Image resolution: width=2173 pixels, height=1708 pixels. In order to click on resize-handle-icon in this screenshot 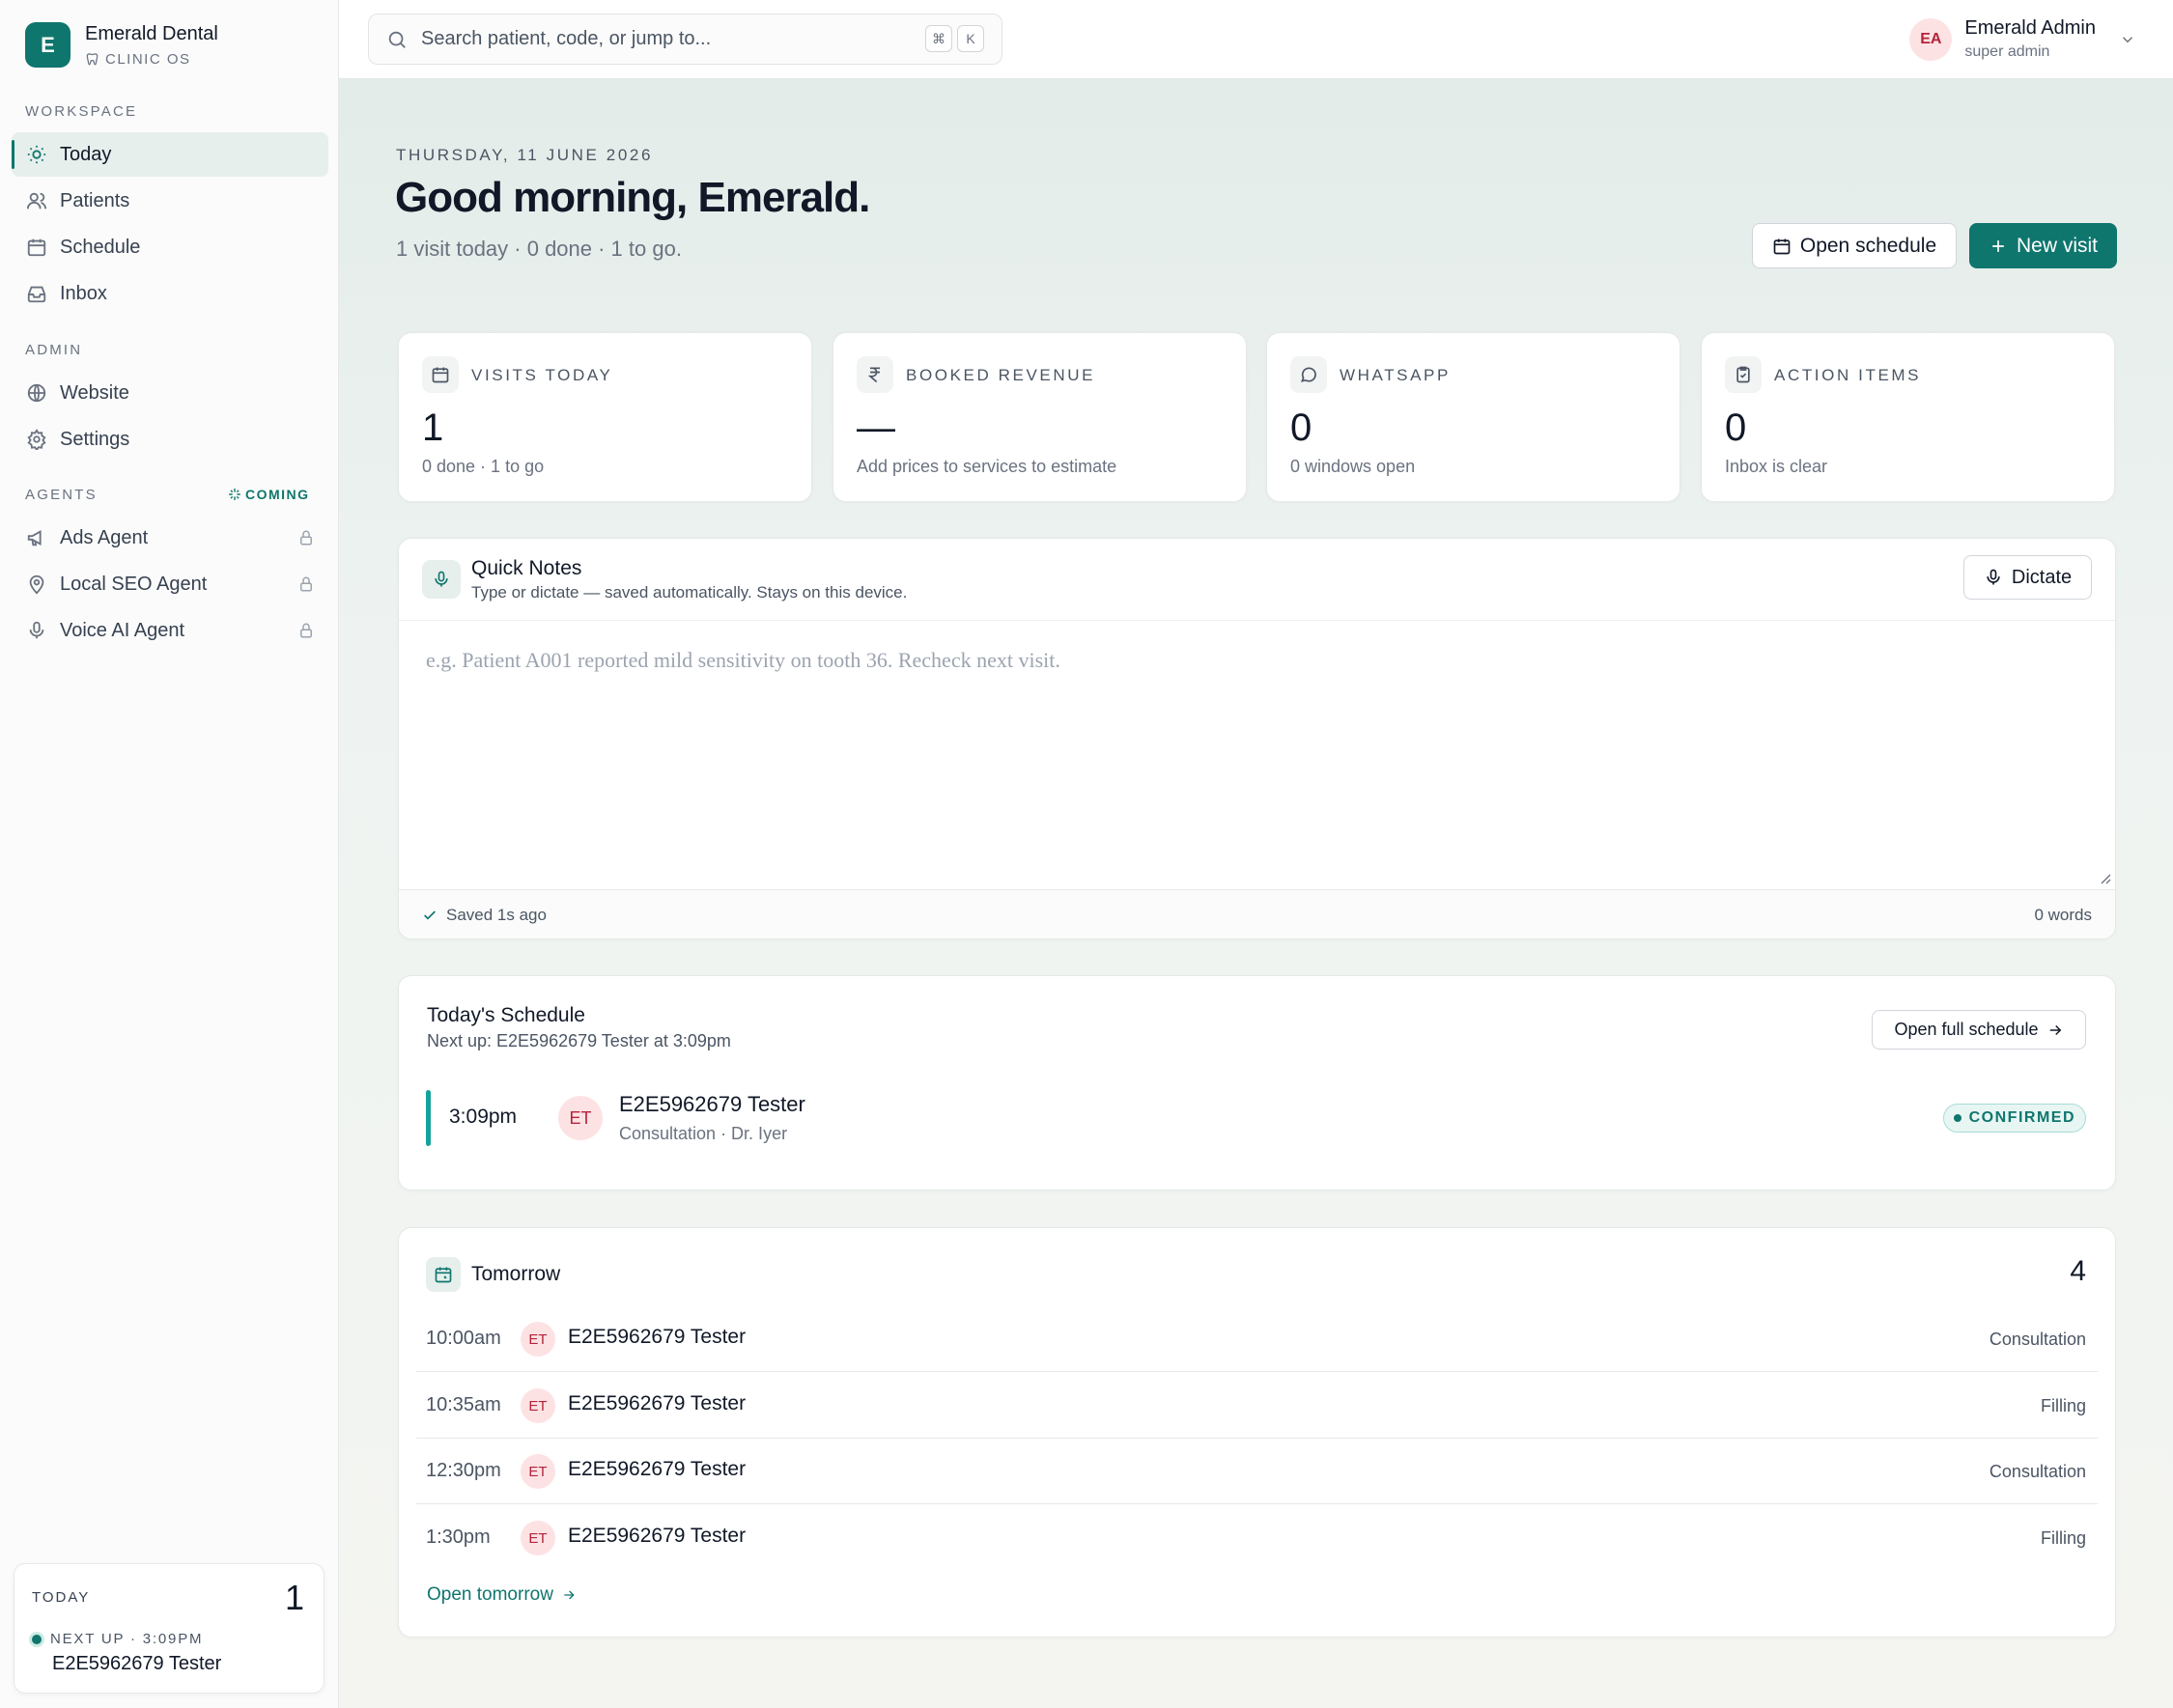, I will do `click(2104, 878)`.